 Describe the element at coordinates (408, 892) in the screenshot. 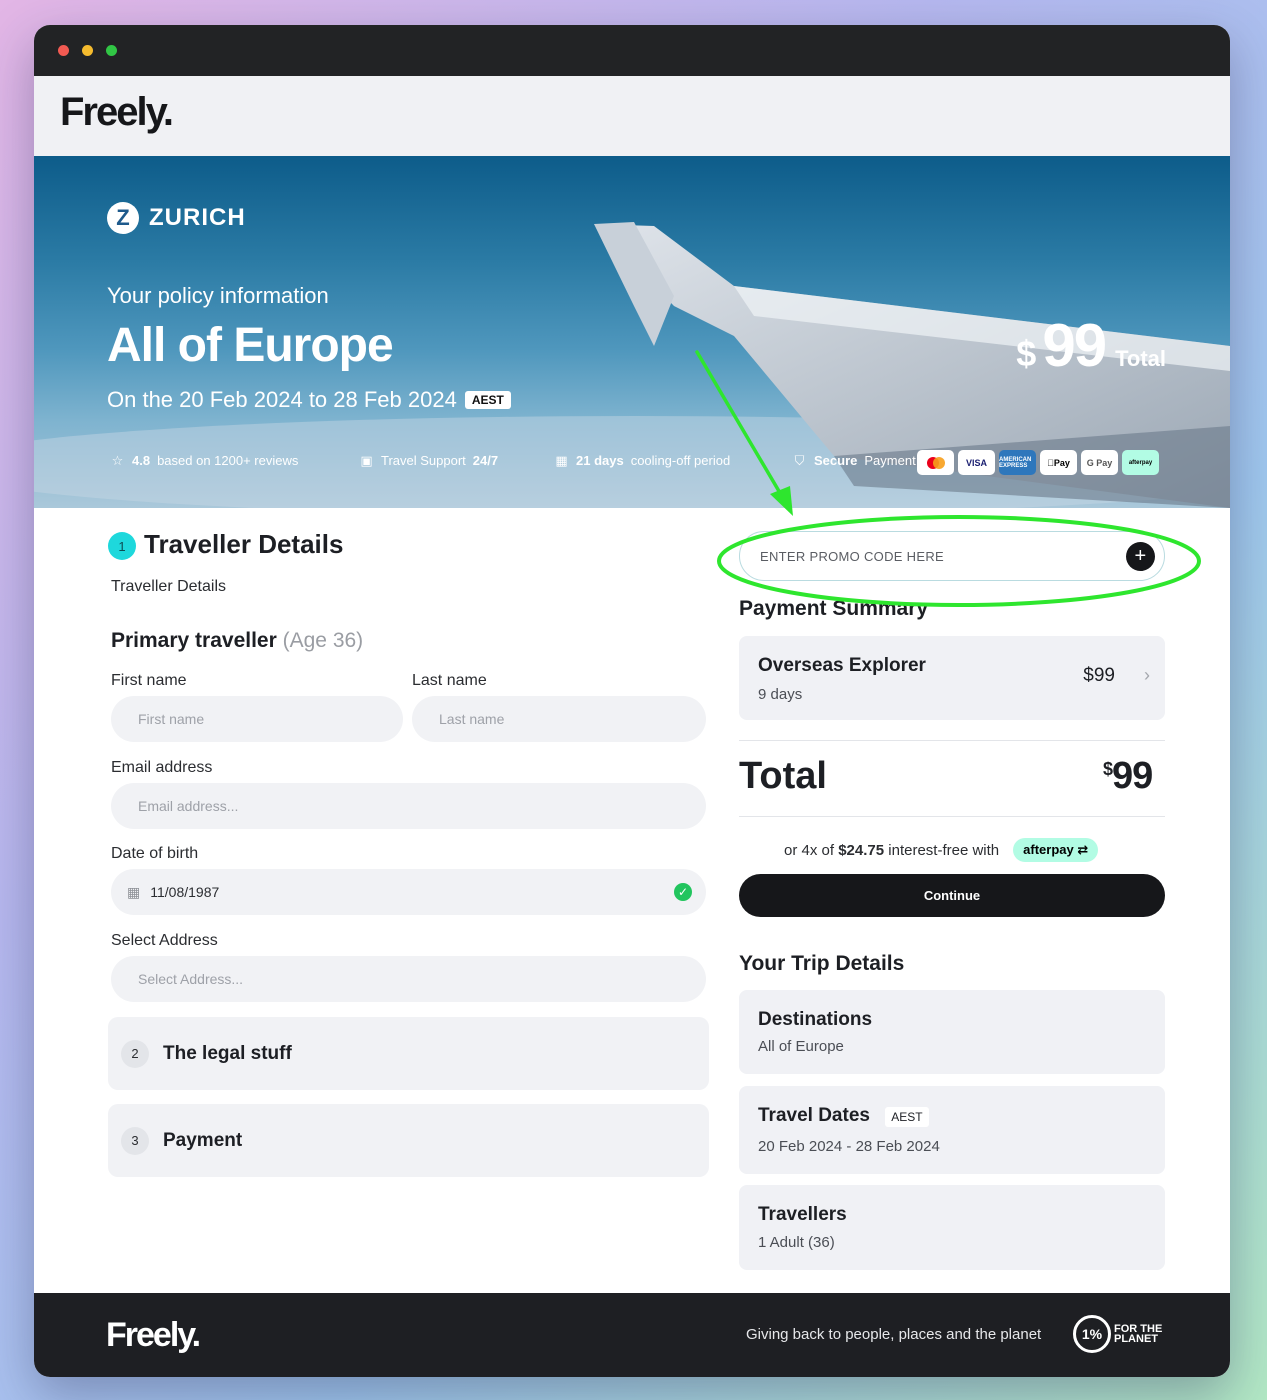

I see `dob-input: ▦ 11/08/1987 ✓` at that location.